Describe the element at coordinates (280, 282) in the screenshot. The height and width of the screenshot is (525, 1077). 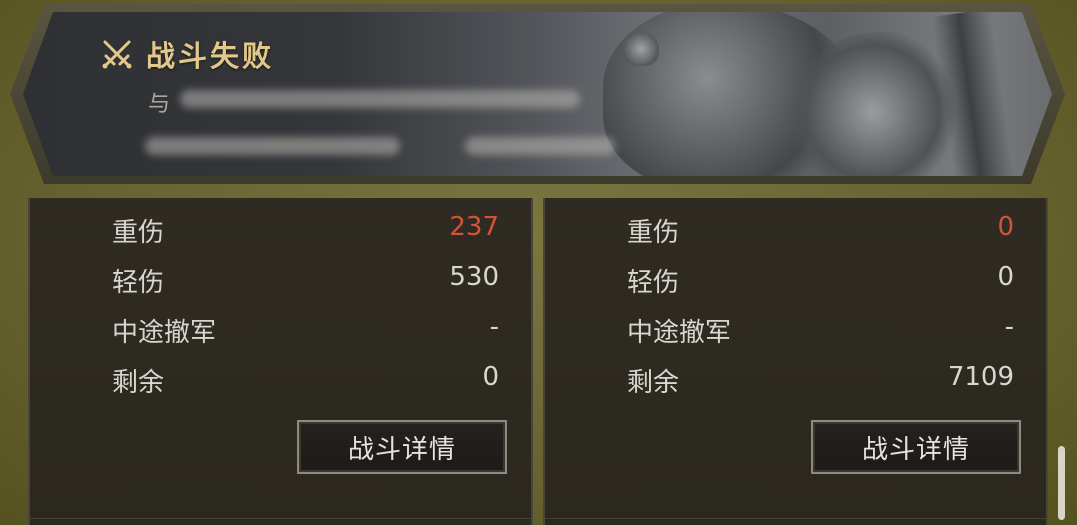
I see `stat-row-light: 轻伤 530` at that location.